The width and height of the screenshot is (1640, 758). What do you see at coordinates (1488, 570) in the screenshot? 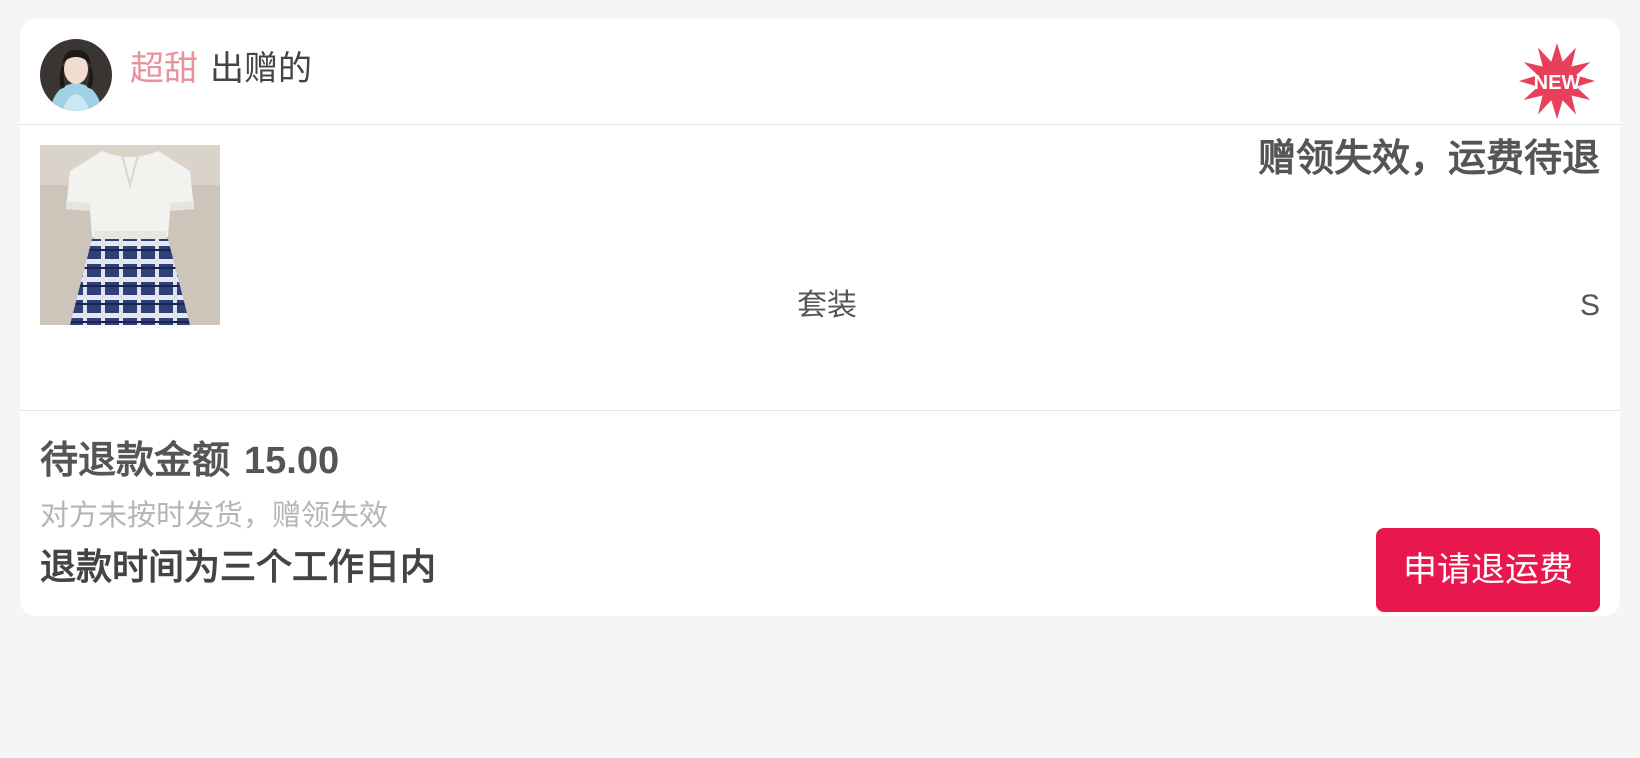
I see `apply-shipping-refund-button: 申请退运费` at bounding box center [1488, 570].